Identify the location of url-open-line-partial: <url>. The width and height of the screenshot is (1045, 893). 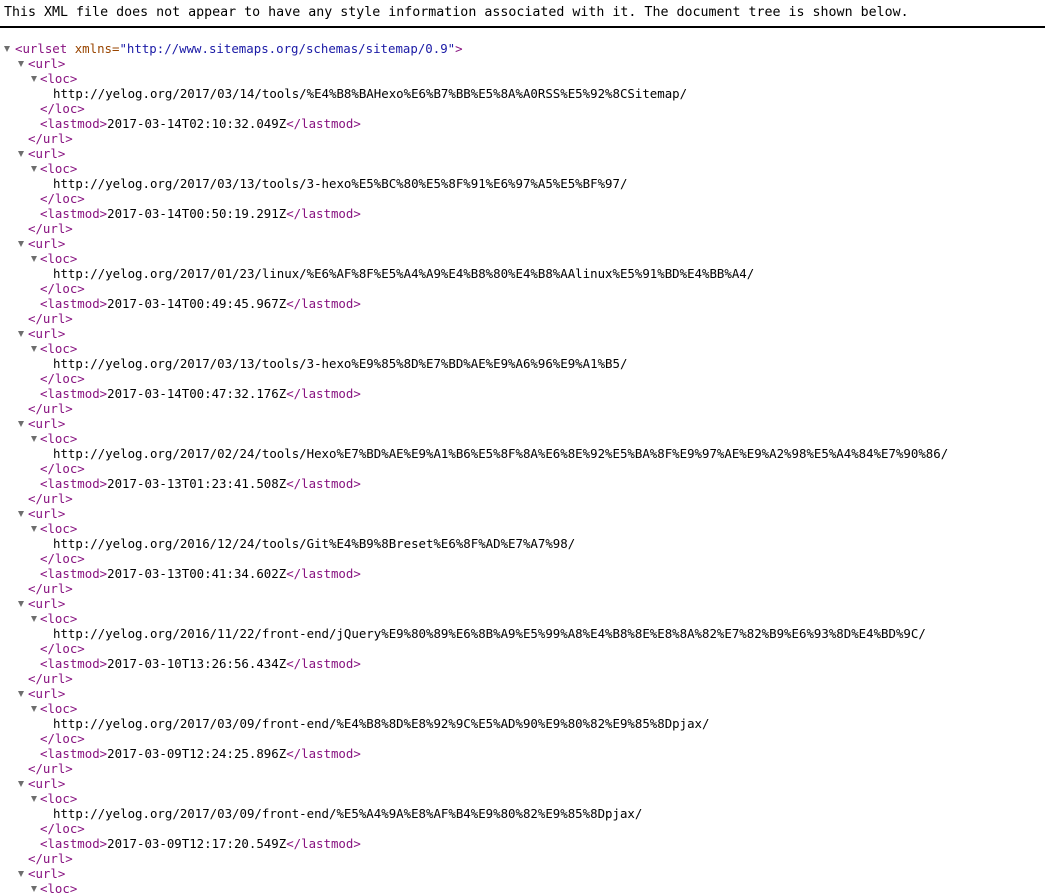
(522, 873).